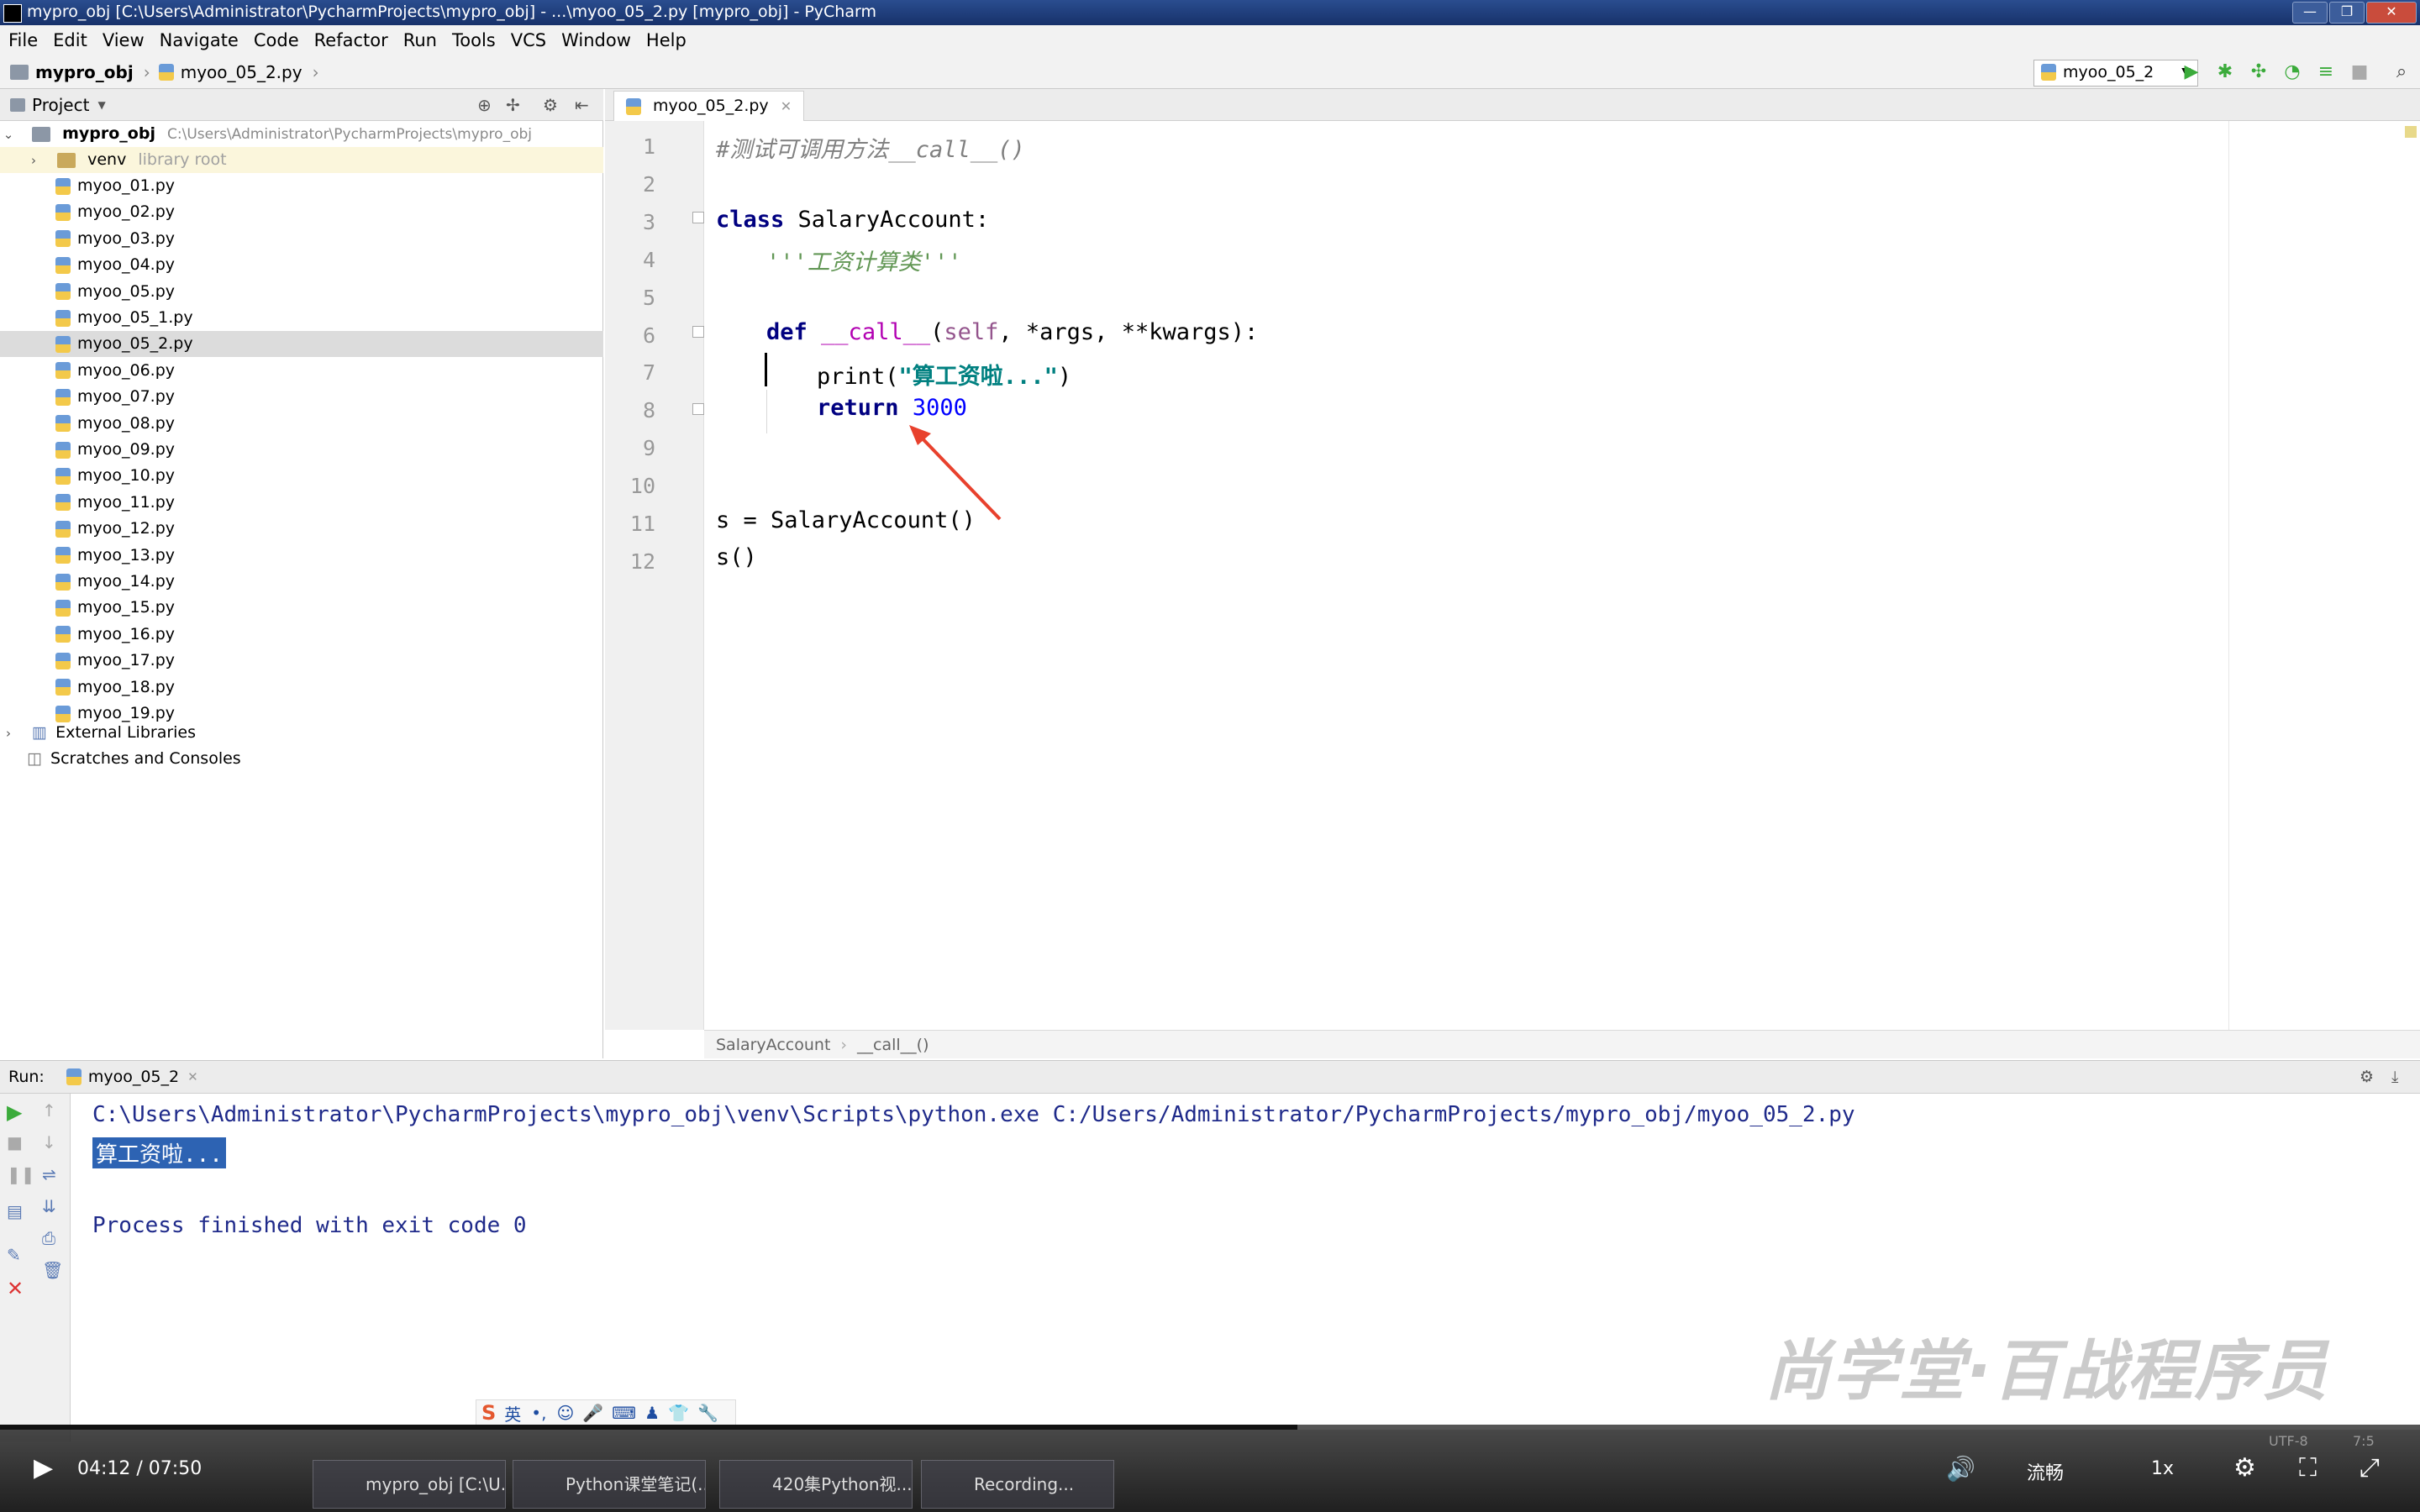 The image size is (2420, 1512). Describe the element at coordinates (2292, 72) in the screenshot. I see `profile-icon: ◔` at that location.